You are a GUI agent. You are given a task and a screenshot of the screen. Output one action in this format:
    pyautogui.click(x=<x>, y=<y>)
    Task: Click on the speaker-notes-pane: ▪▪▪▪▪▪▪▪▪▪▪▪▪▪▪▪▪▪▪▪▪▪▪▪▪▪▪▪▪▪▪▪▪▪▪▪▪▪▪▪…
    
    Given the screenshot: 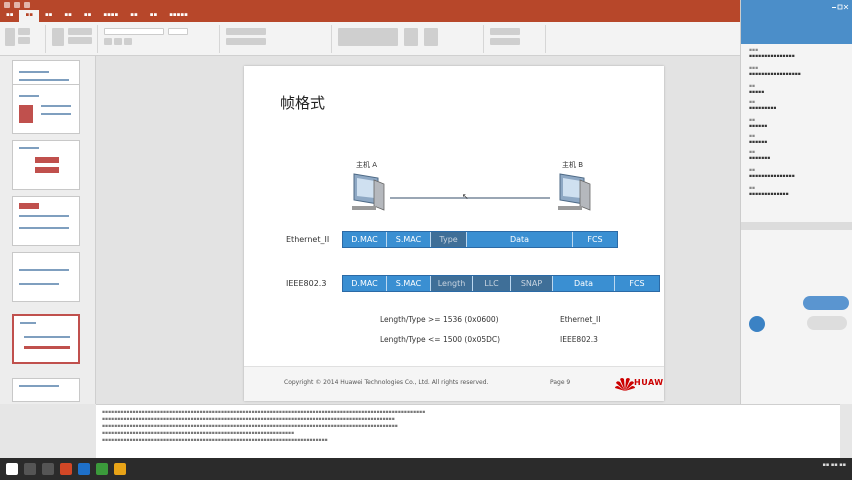 What is the action you would take?
    pyautogui.click(x=468, y=431)
    